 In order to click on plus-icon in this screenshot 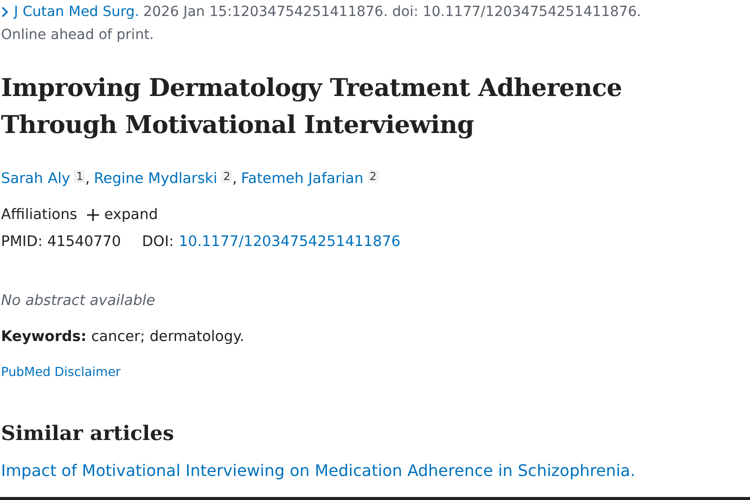, I will do `click(93, 215)`.